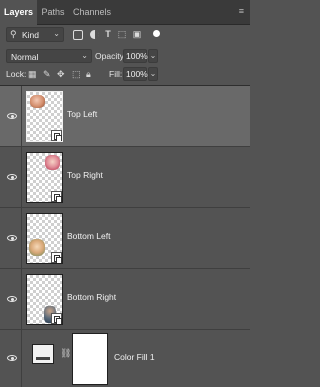 The image size is (320, 387). I want to click on filter-type-layers-icon: T, so click(108, 34).